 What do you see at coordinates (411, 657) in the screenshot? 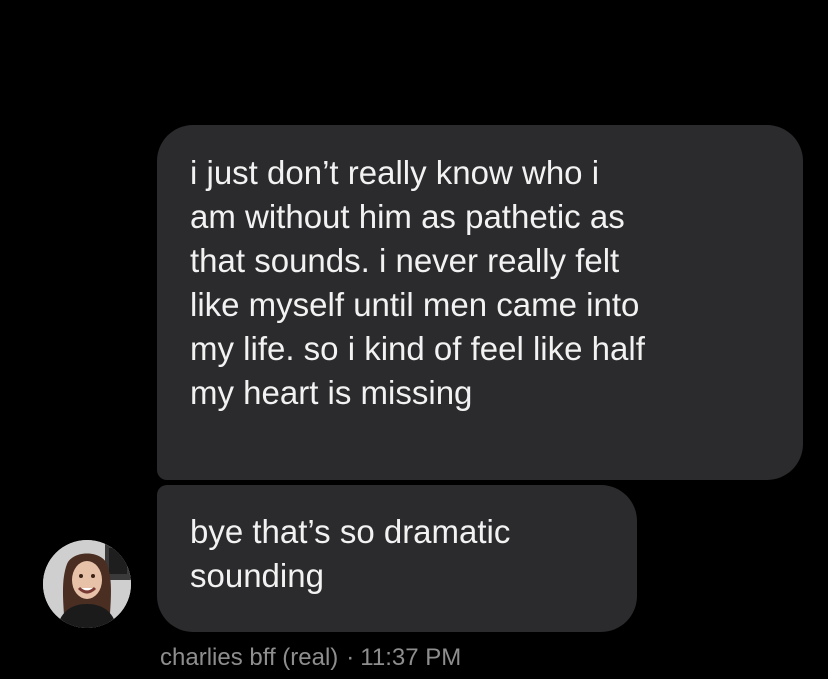
I see `timestamp: 11:37 PM` at bounding box center [411, 657].